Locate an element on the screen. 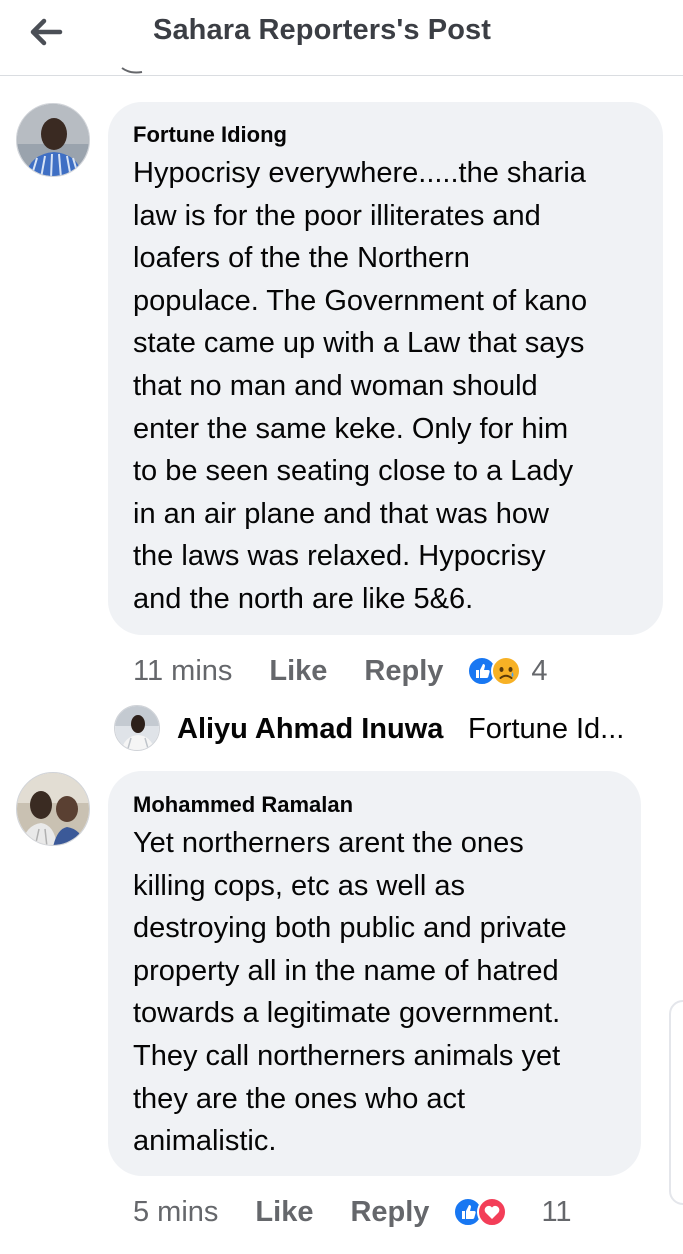 The height and width of the screenshot is (1254, 683). comment-line: Hypocrisy everywhere.....the sharia is located at coordinates (359, 173).